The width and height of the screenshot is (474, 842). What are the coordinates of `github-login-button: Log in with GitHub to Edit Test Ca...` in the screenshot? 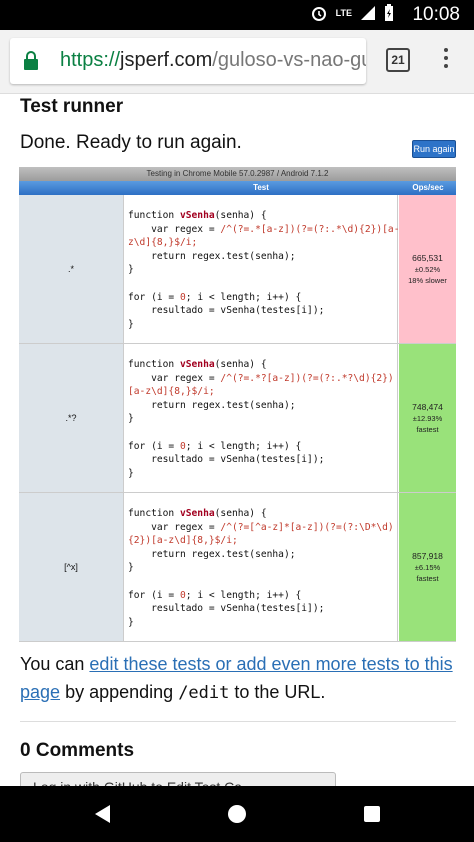 It's located at (178, 779).